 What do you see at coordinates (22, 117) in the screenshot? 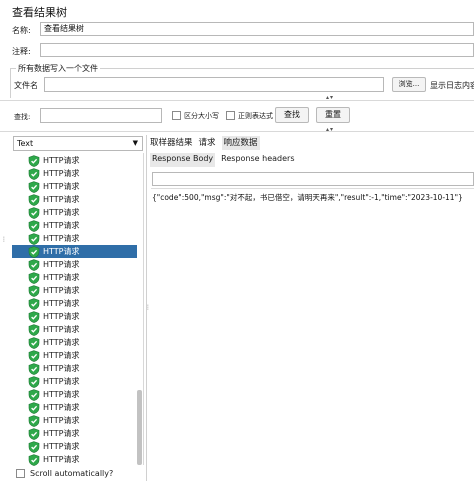
I see `search-label: 查找:` at bounding box center [22, 117].